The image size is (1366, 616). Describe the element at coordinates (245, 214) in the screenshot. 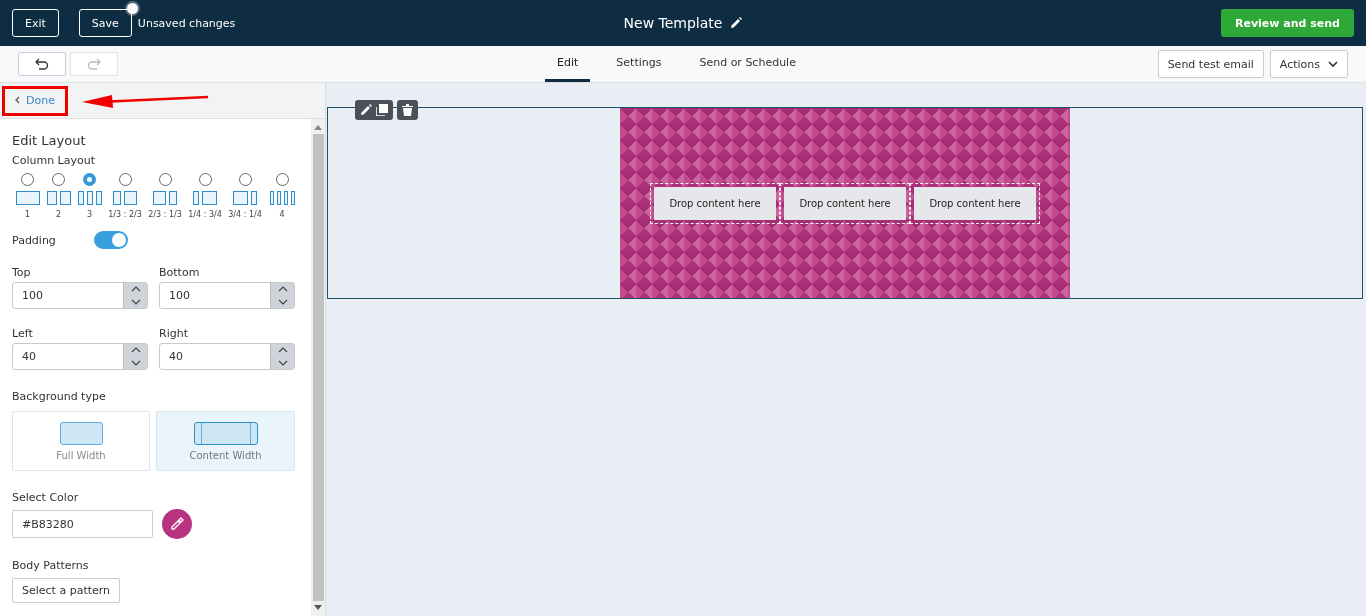

I see `layout-label: 3/4 : 1/4` at that location.